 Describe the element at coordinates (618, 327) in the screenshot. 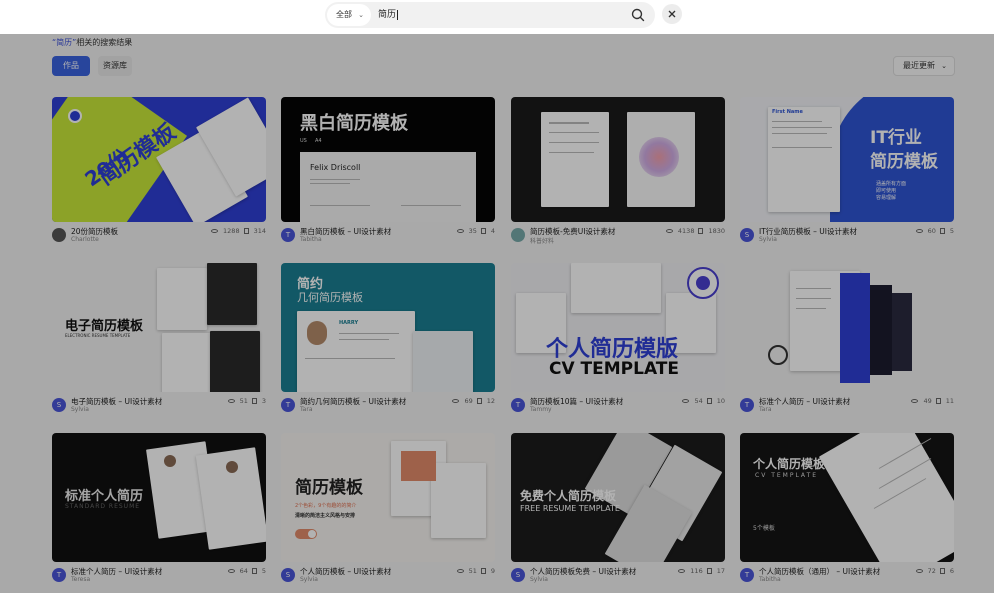

I see `card-thumbnail: 个人简历模版 CV TEMPLATE` at that location.